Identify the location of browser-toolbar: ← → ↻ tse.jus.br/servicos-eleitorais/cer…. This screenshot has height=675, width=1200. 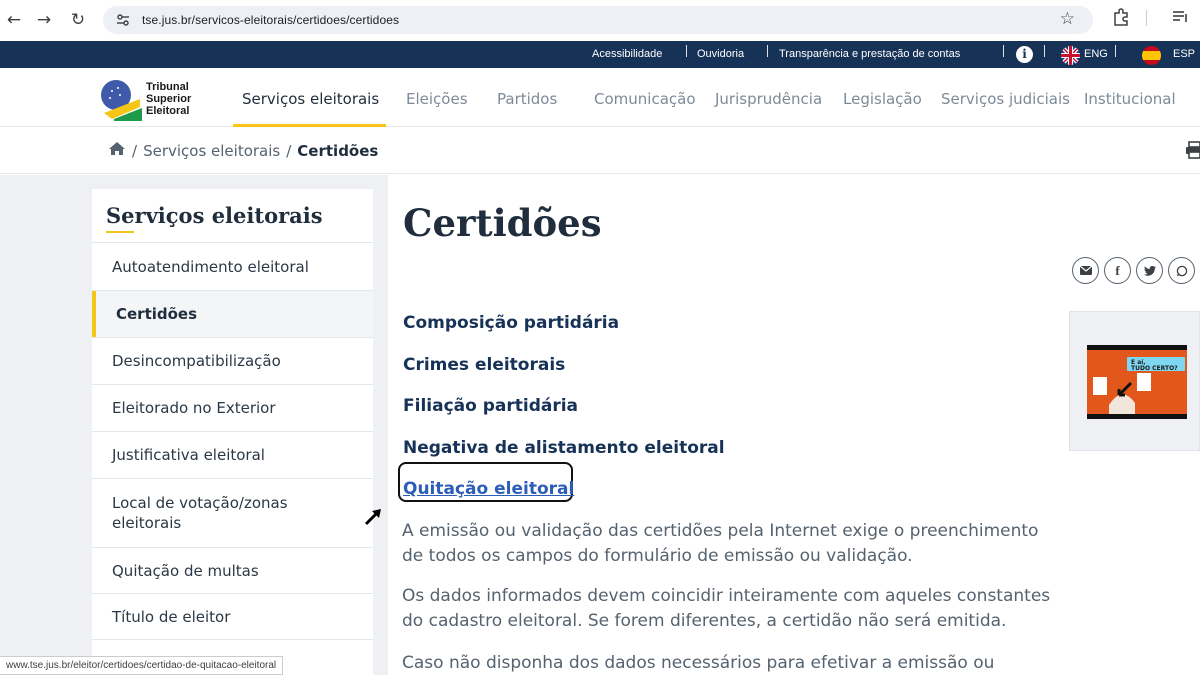
(600, 20).